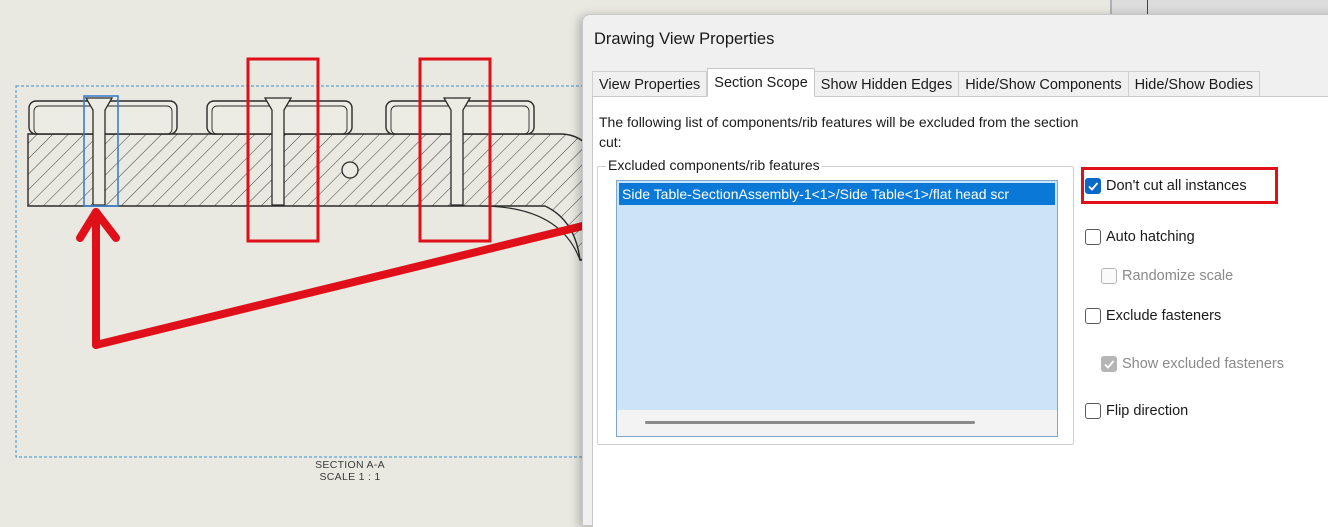 Image resolution: width=1328 pixels, height=527 pixels. Describe the element at coordinates (684, 39) in the screenshot. I see `dialog-title: Drawing View Properties` at that location.